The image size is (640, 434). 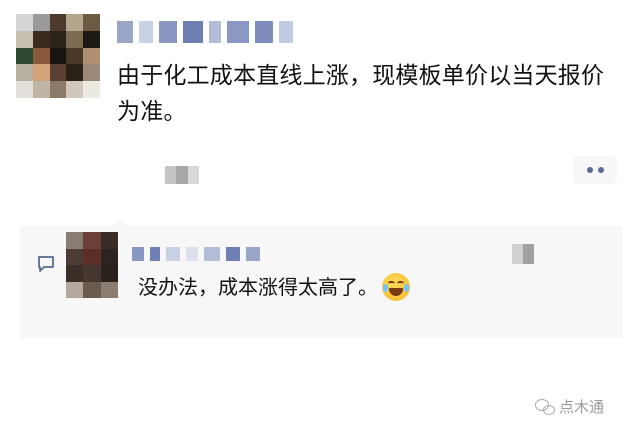 I want to click on rofl-emoji-icon, so click(x=396, y=287).